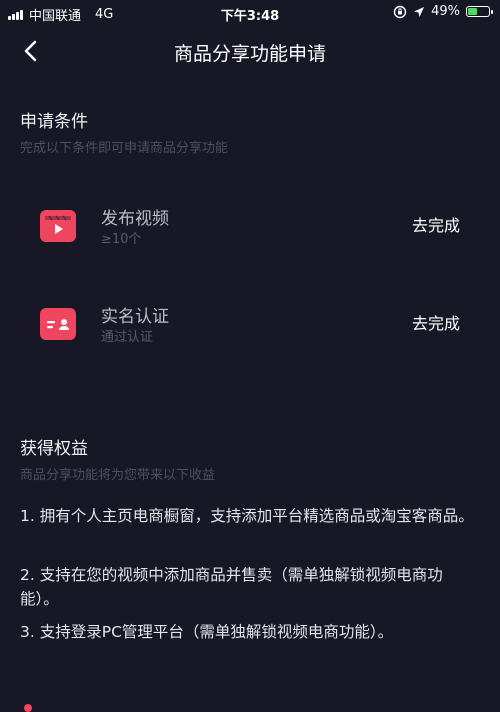 The height and width of the screenshot is (712, 500). What do you see at coordinates (121, 239) in the screenshot?
I see `condition-detail: ≥10个` at bounding box center [121, 239].